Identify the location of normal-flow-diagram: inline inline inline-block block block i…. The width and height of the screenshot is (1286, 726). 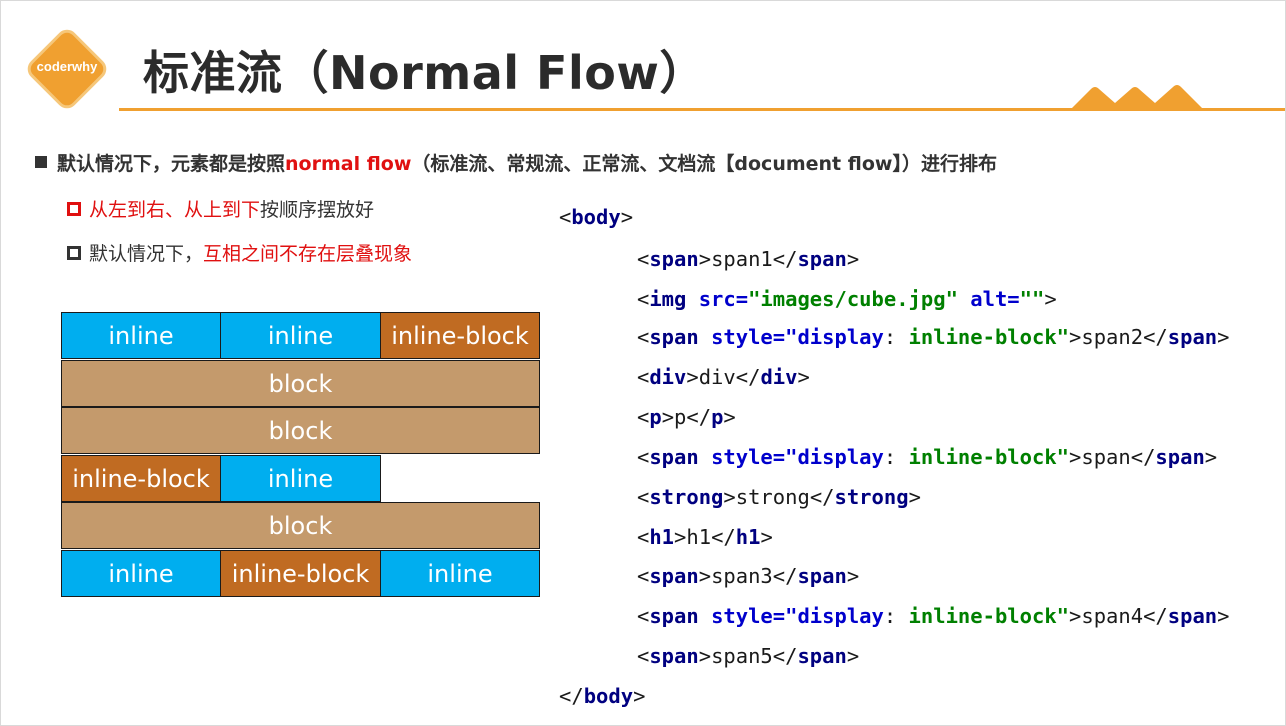
(301, 456).